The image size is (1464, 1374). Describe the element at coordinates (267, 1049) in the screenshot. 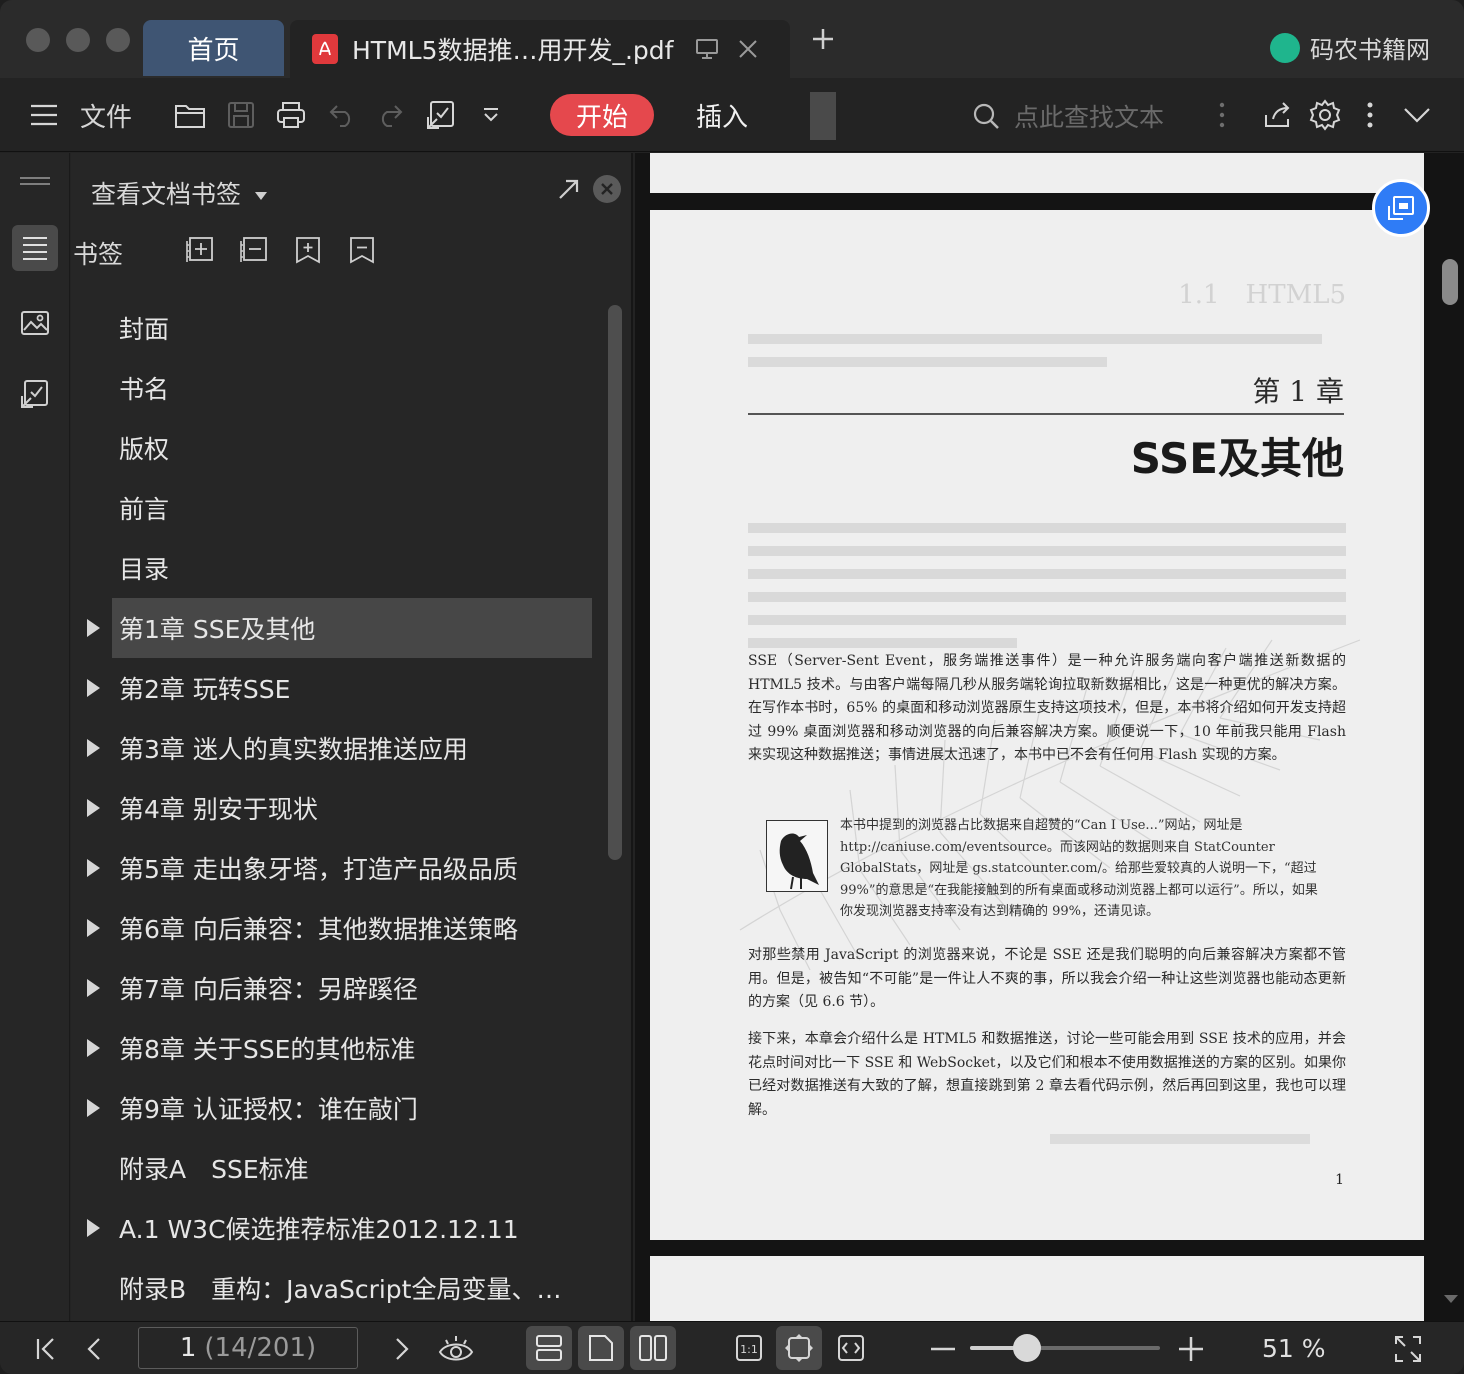

I see `bookmark-label: 第8章 关于SSE的其他标准` at that location.